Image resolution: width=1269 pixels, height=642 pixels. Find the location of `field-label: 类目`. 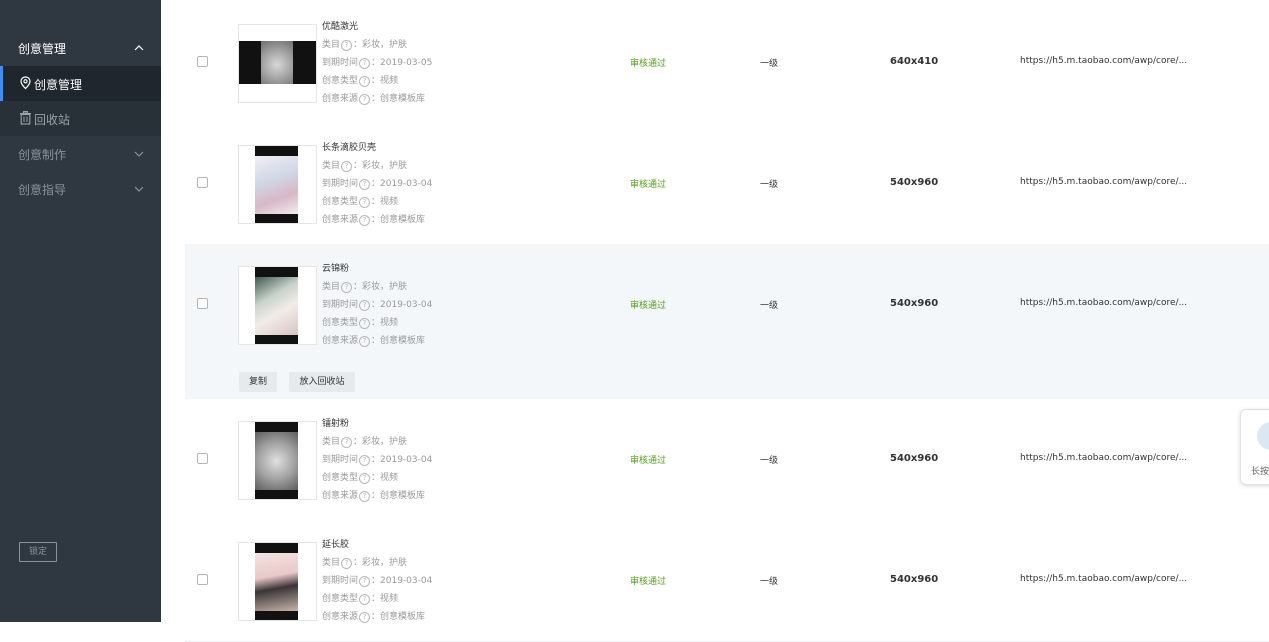

field-label: 类目 is located at coordinates (331, 287).